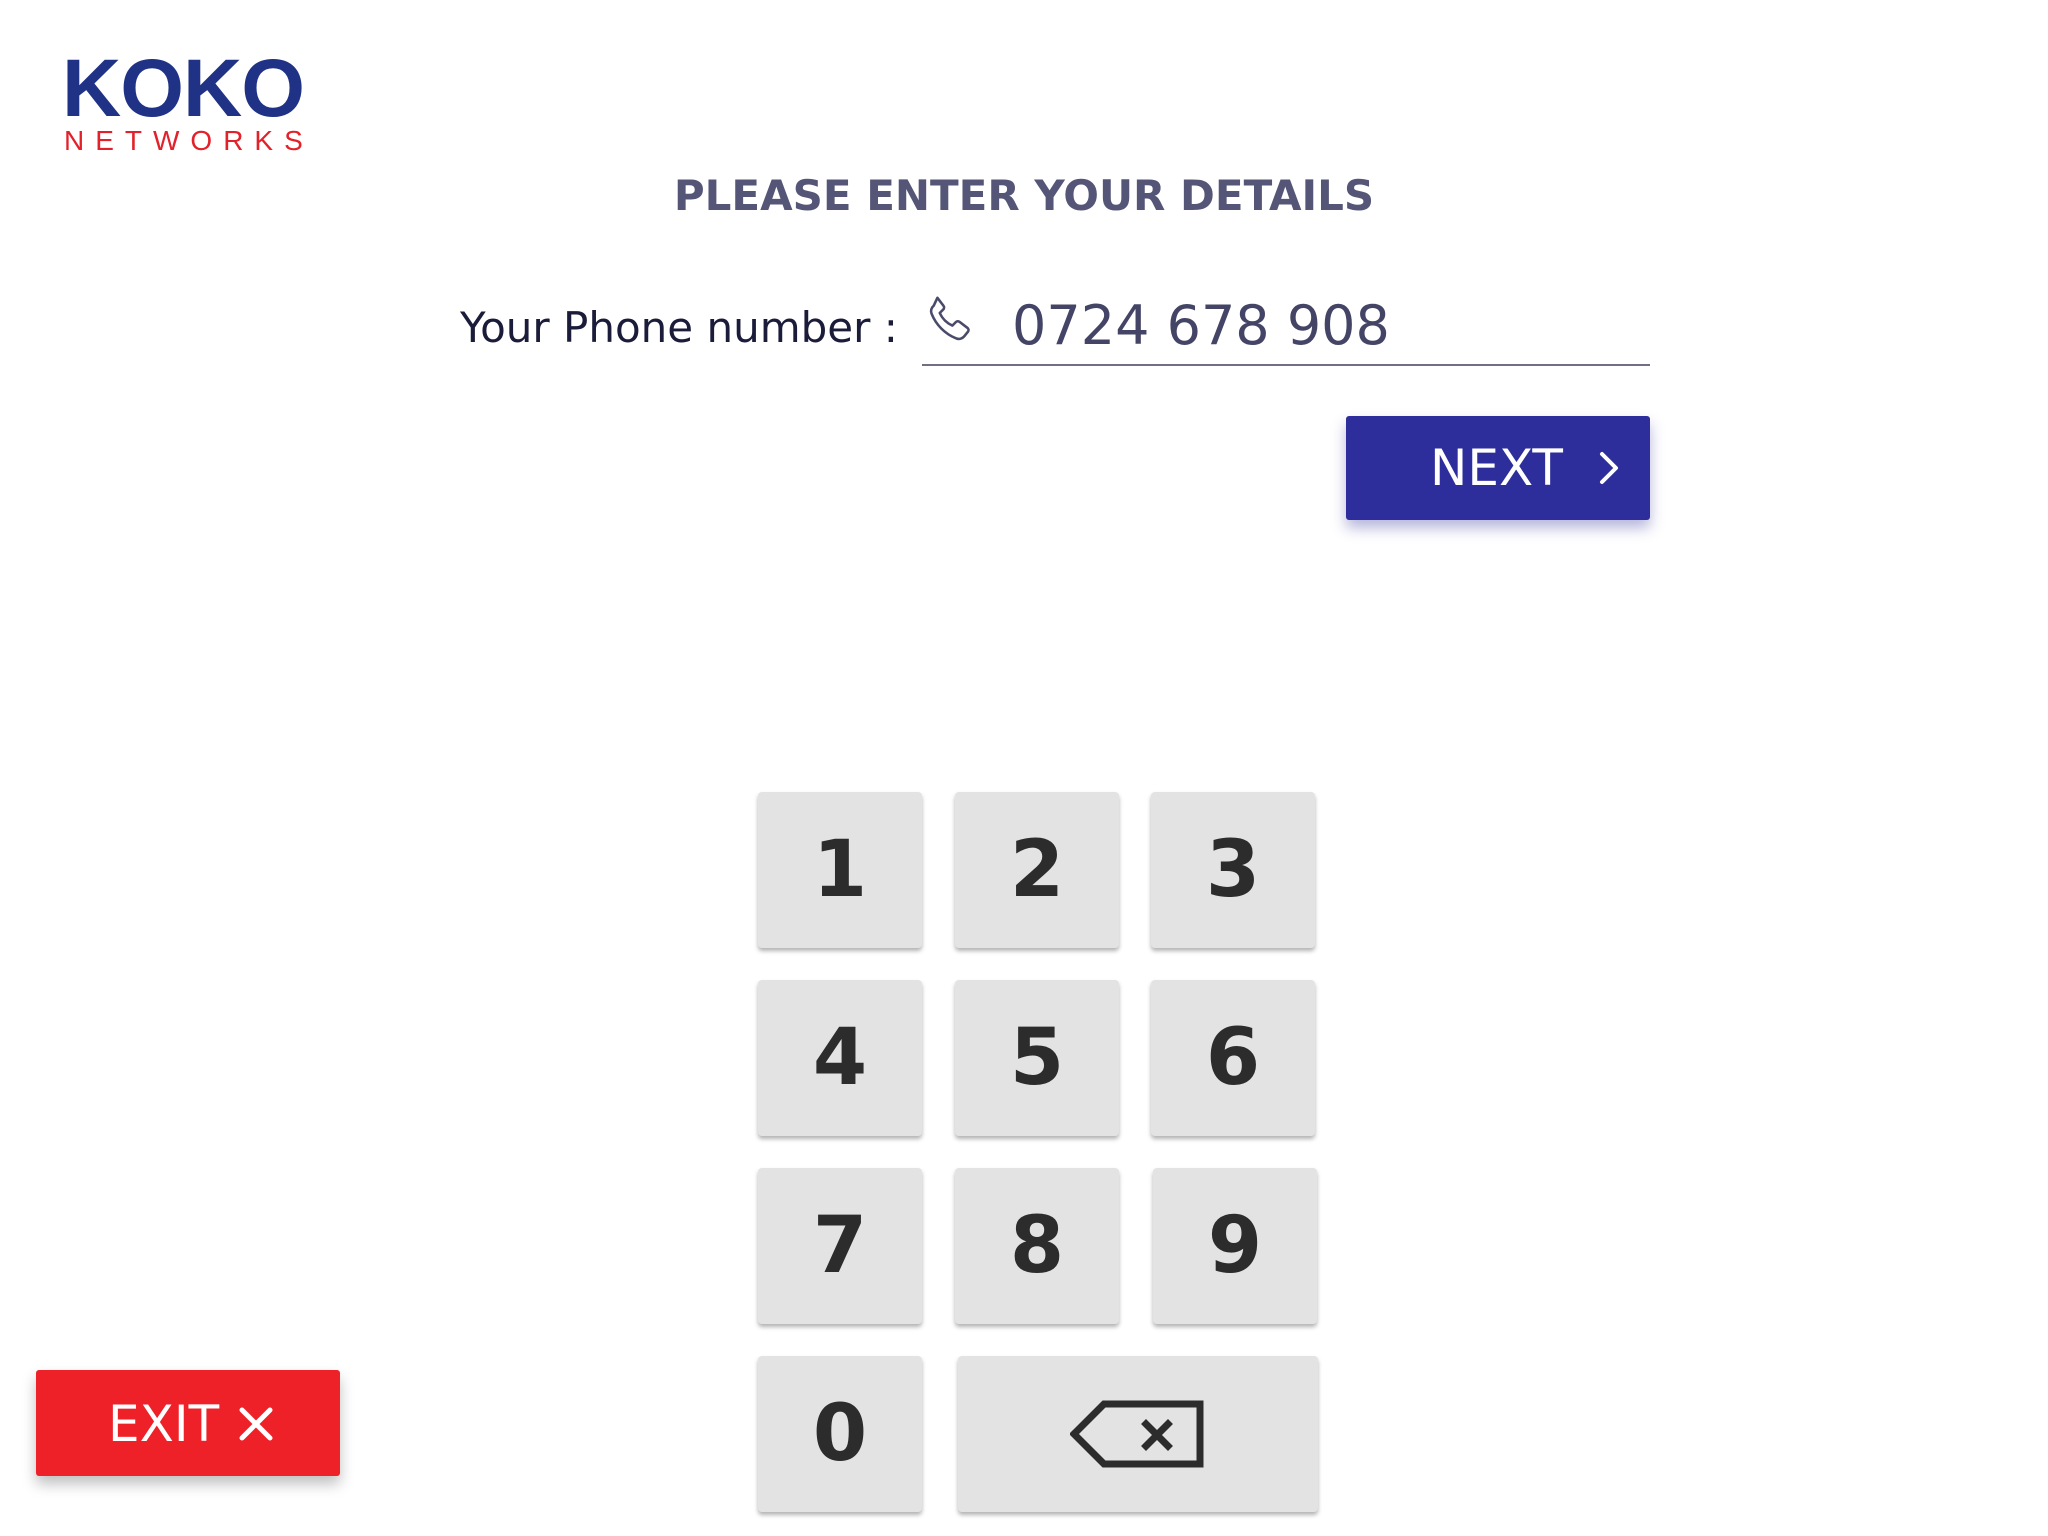  I want to click on keypad-key-8: 8, so click(1037, 1246).